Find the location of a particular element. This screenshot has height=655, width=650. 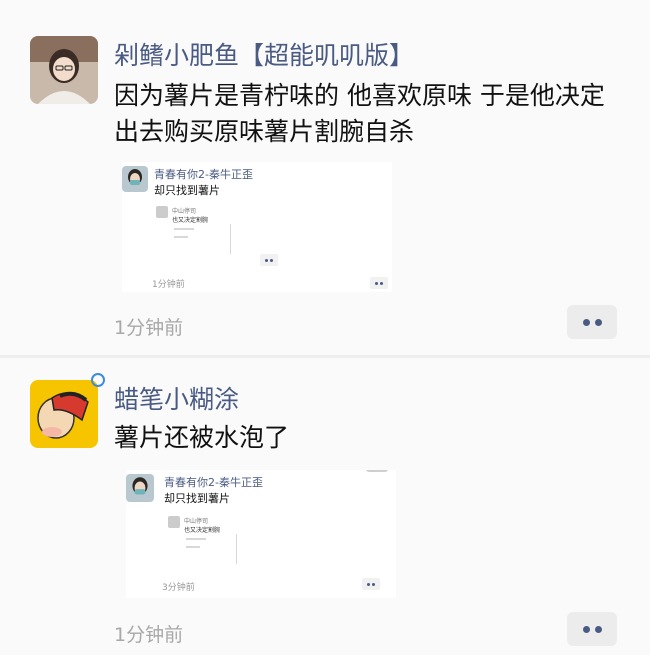

embedded-screenshot: 青春有你2-秦牛正歪 却只找到薯片 中山停司 也又决定割腕 3分钟前 is located at coordinates (261, 534).